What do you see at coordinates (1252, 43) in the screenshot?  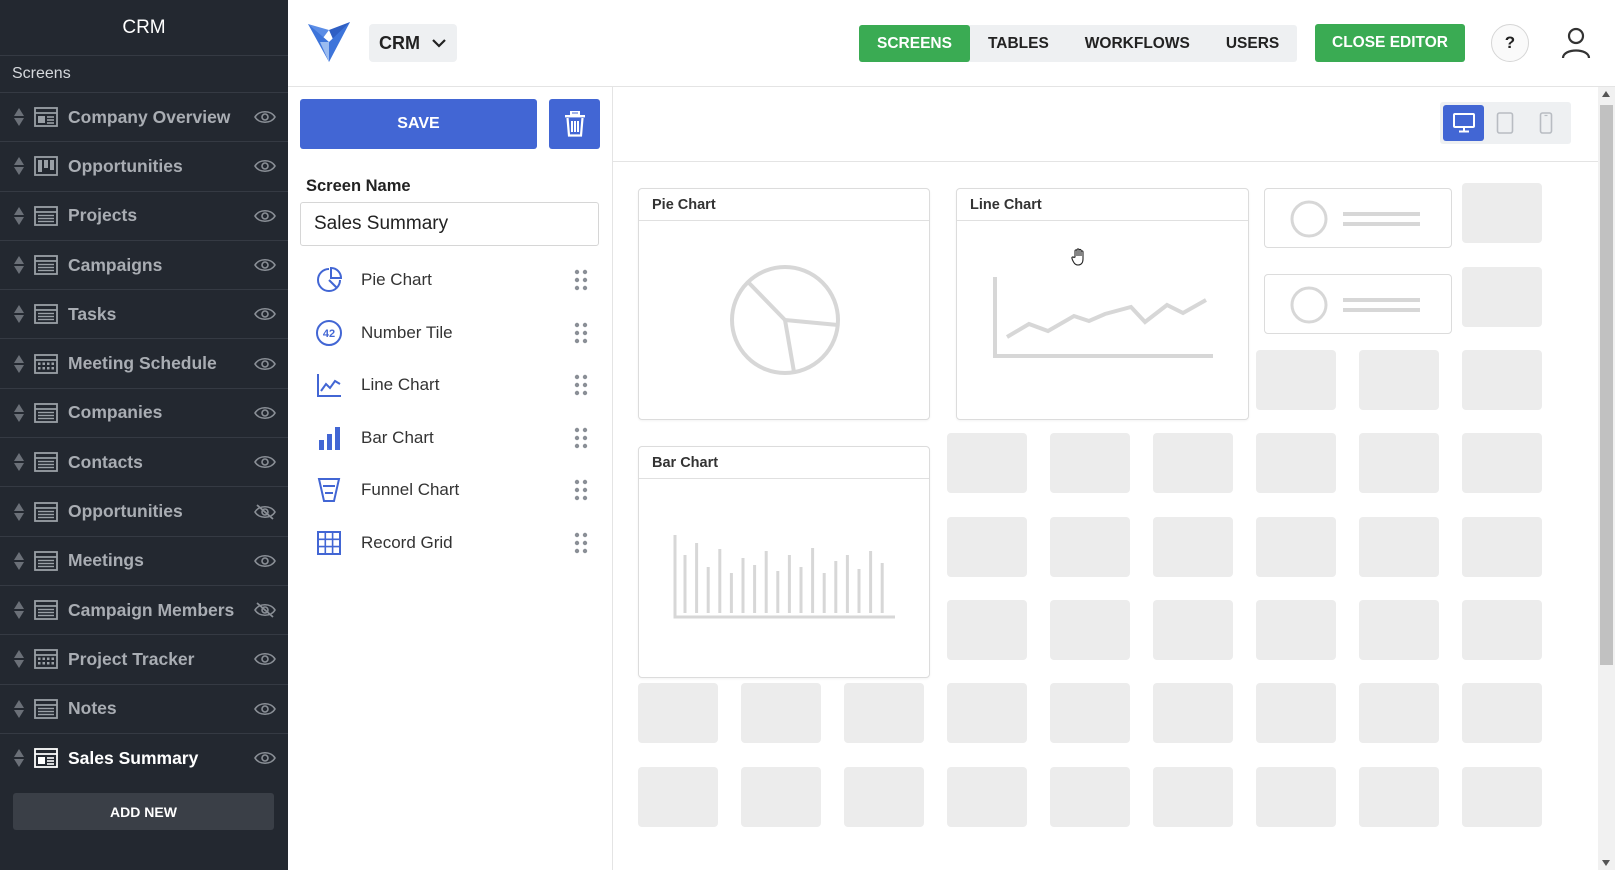 I see `tab-users: USERS` at bounding box center [1252, 43].